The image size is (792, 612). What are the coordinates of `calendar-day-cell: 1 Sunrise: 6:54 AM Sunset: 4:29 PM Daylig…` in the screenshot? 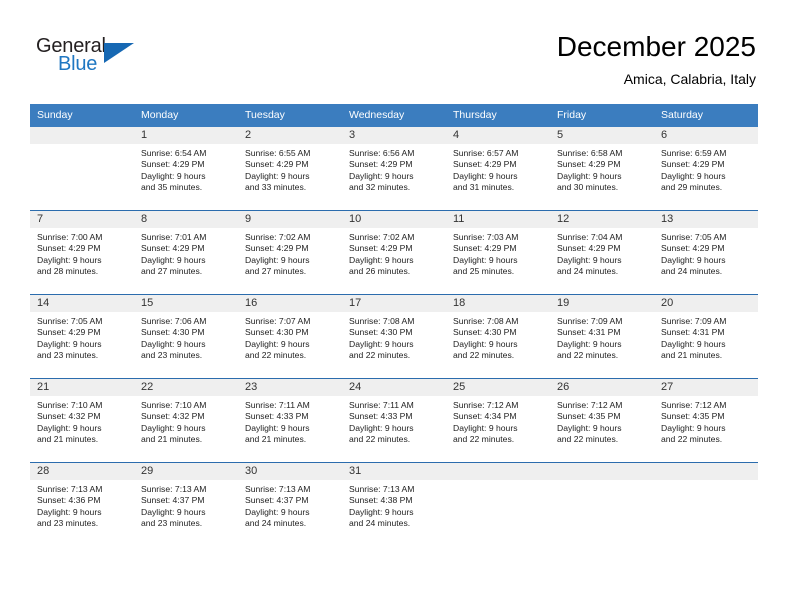 It's located at (186, 169).